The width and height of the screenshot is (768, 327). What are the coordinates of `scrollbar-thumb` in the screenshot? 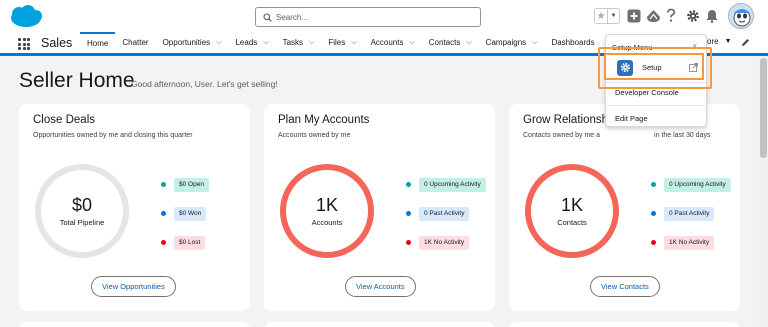 It's located at (763, 108).